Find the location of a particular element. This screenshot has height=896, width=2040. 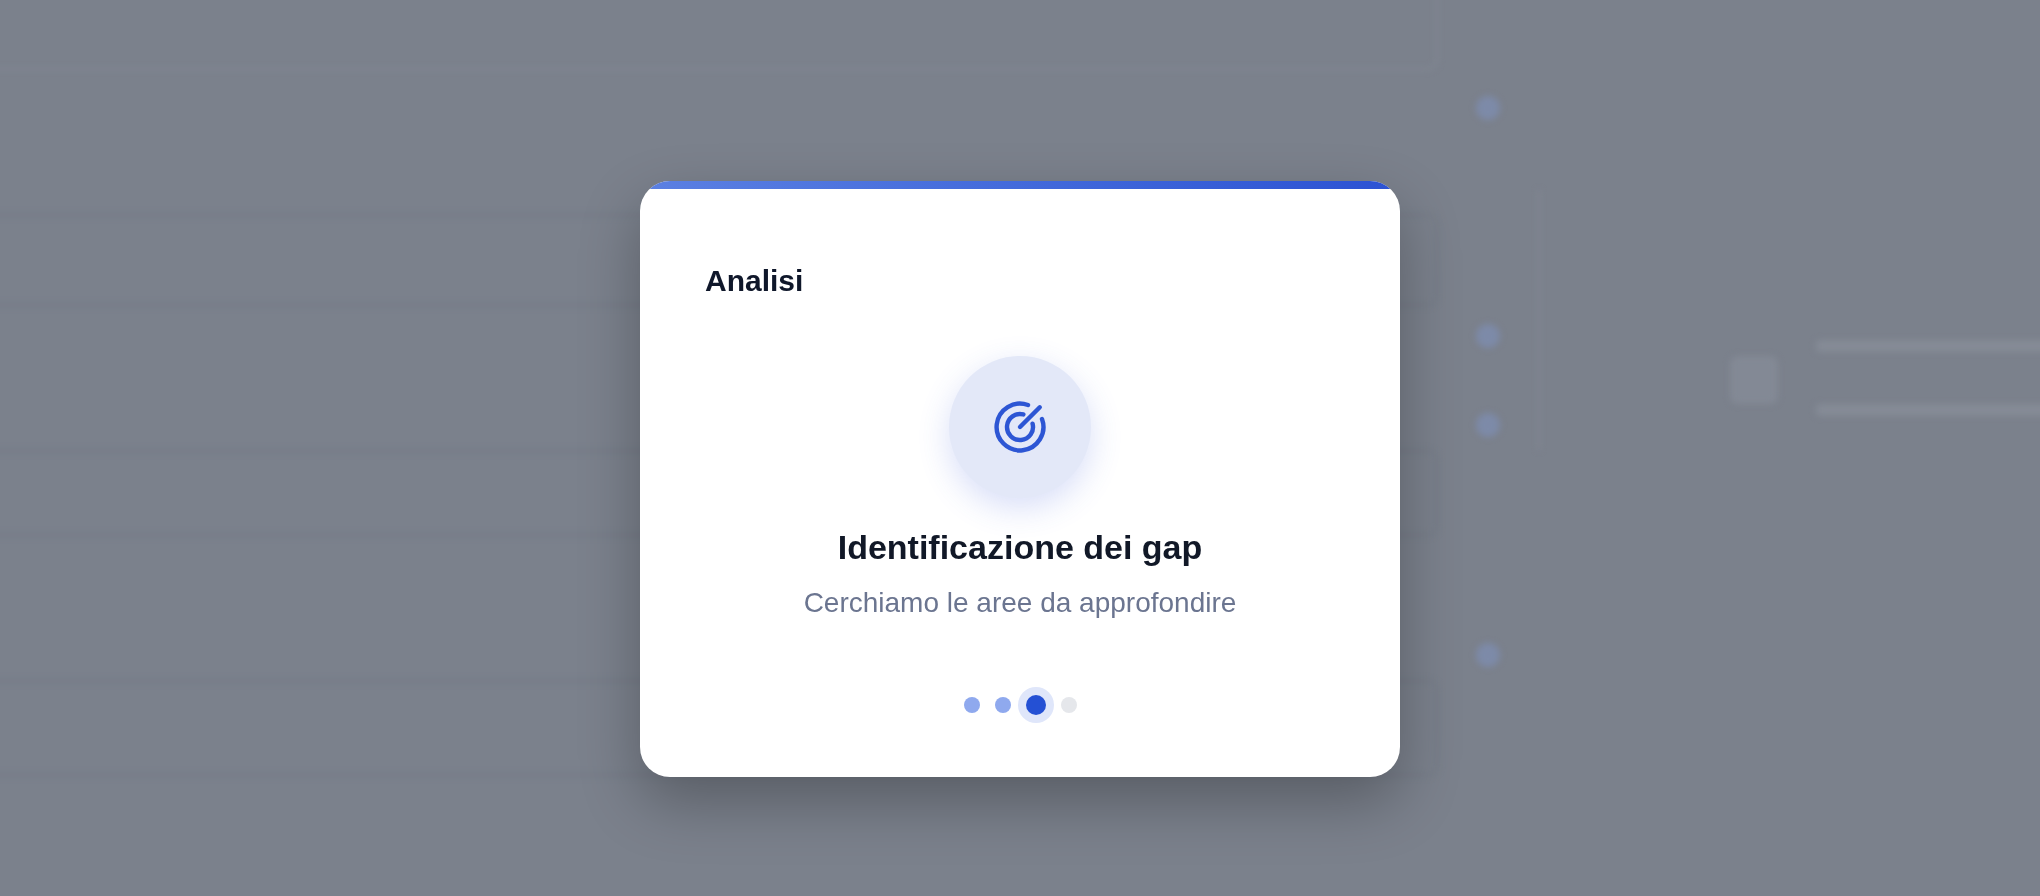

dialog-title: Analisi is located at coordinates (754, 281).